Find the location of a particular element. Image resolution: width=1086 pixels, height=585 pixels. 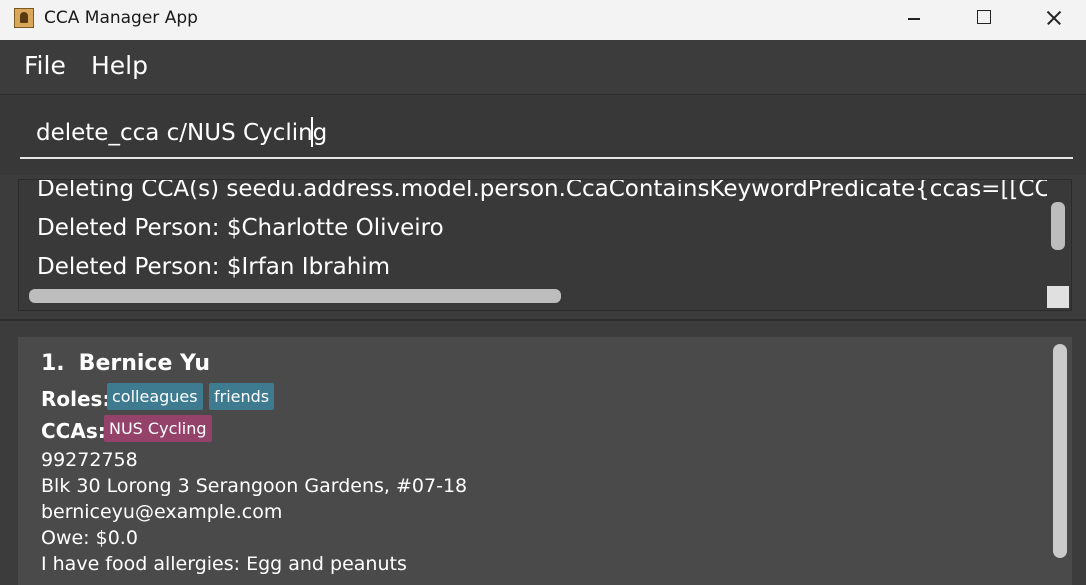

title-bar: CCA Manager App is located at coordinates (543, 20).